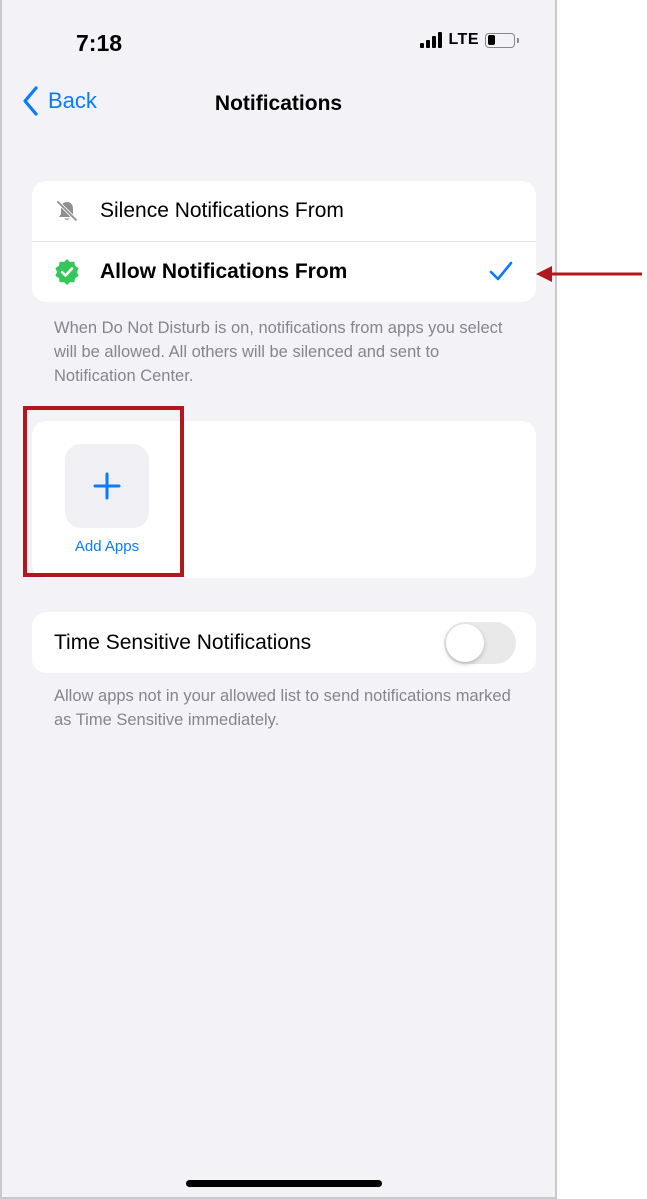 The image size is (647, 1199). I want to click on toggle-knob, so click(465, 643).